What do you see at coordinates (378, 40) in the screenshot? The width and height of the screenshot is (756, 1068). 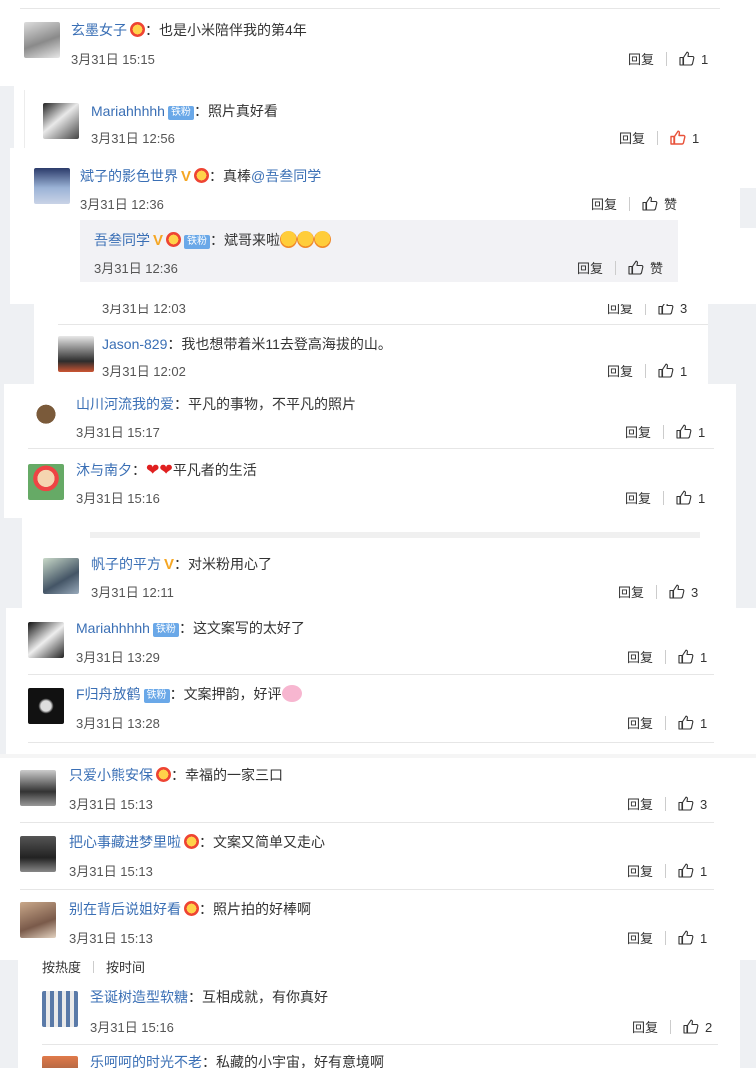 I see `comment-strip-1: 玄墨女子 ：也是小米陪伴我的第4年 3月31日 15:15 回复 1` at bounding box center [378, 40].